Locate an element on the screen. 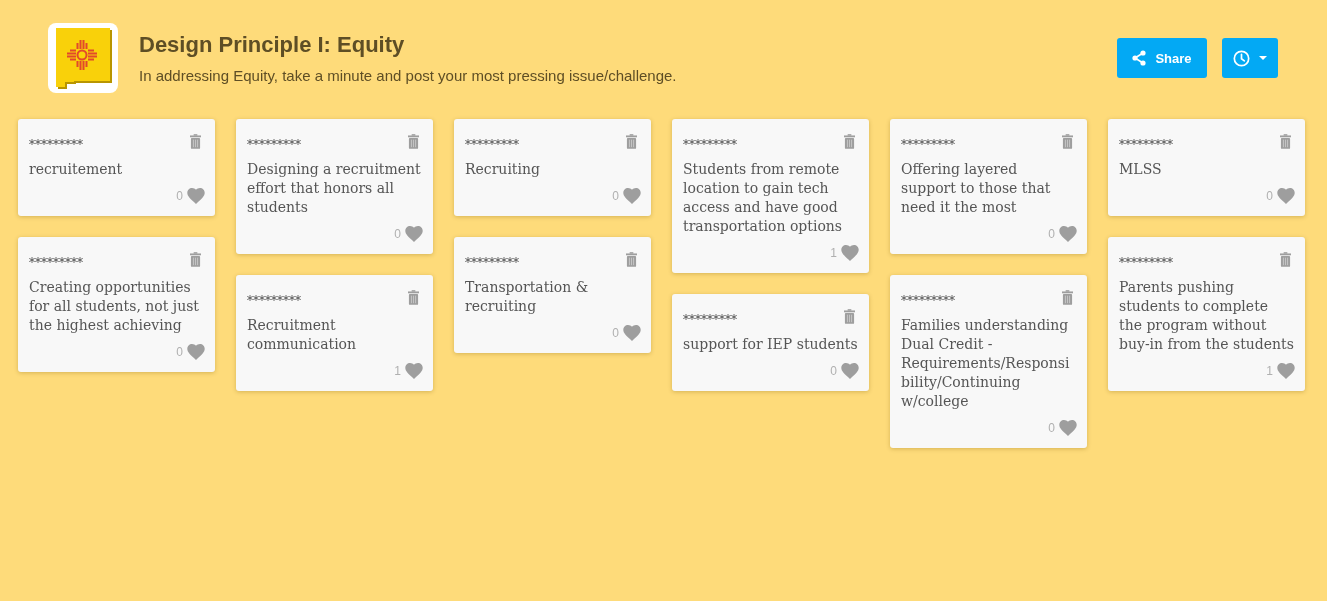 The width and height of the screenshot is (1327, 601). post-text: Transportation & recruiting is located at coordinates (527, 297).